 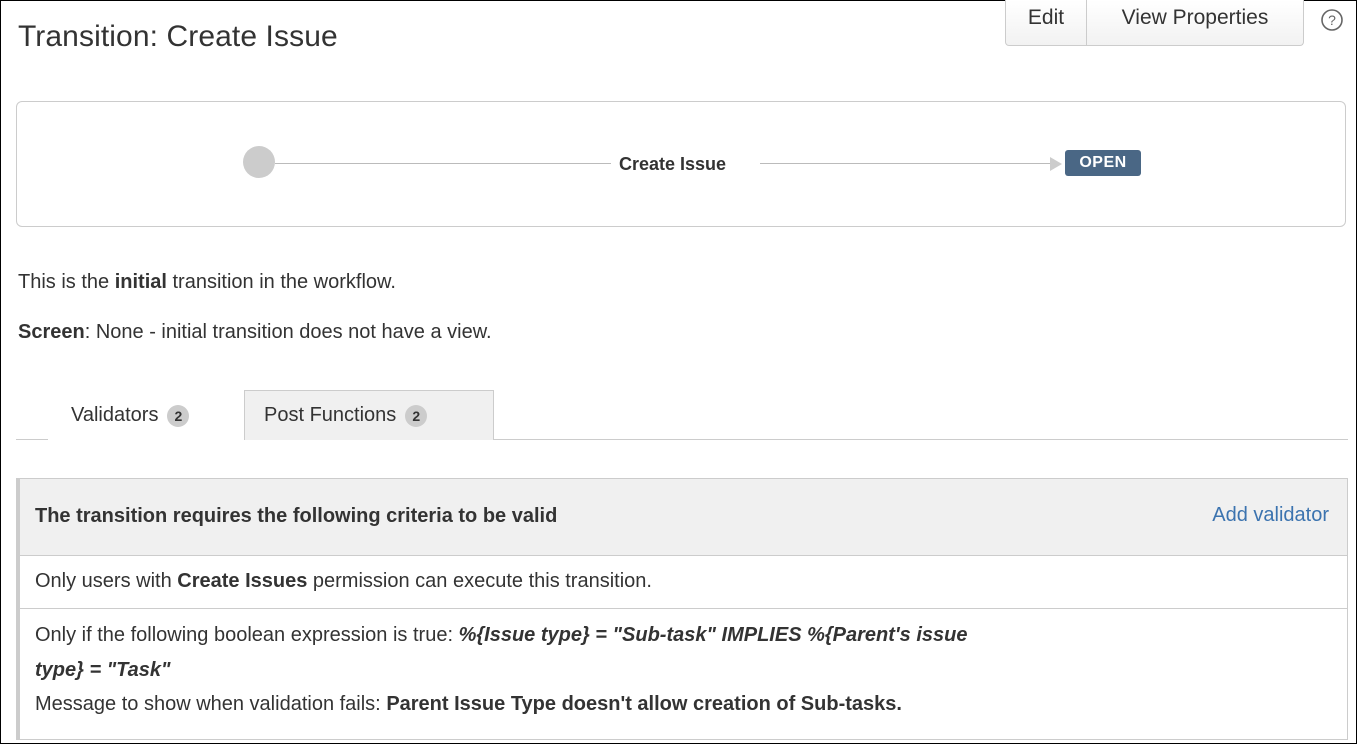 I want to click on transition-line-left, so click(x=443, y=163).